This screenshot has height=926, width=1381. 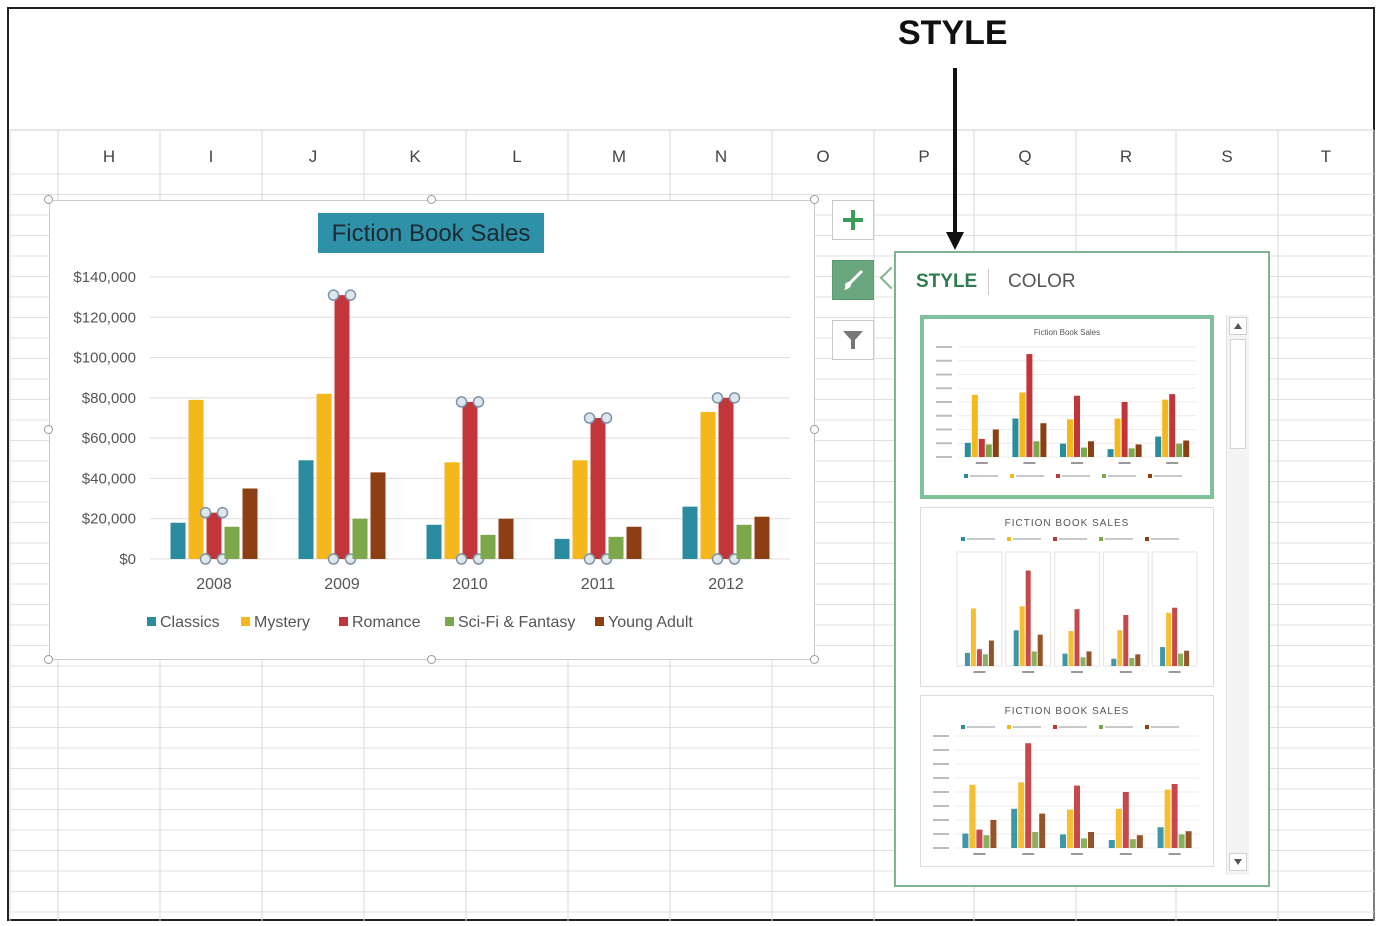 I want to click on legend-entry: Classics, so click(x=190, y=622).